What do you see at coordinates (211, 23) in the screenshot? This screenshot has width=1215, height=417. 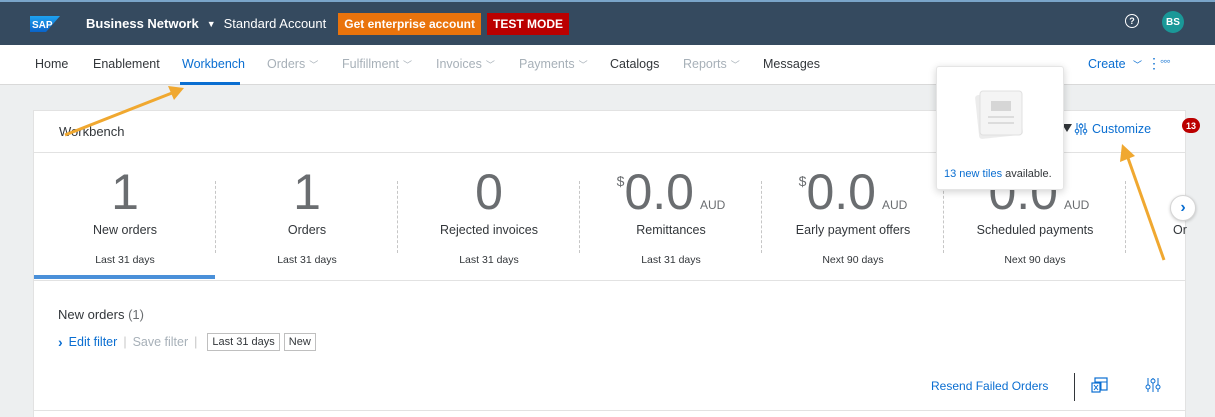 I see `caret-down-icon: ▼` at bounding box center [211, 23].